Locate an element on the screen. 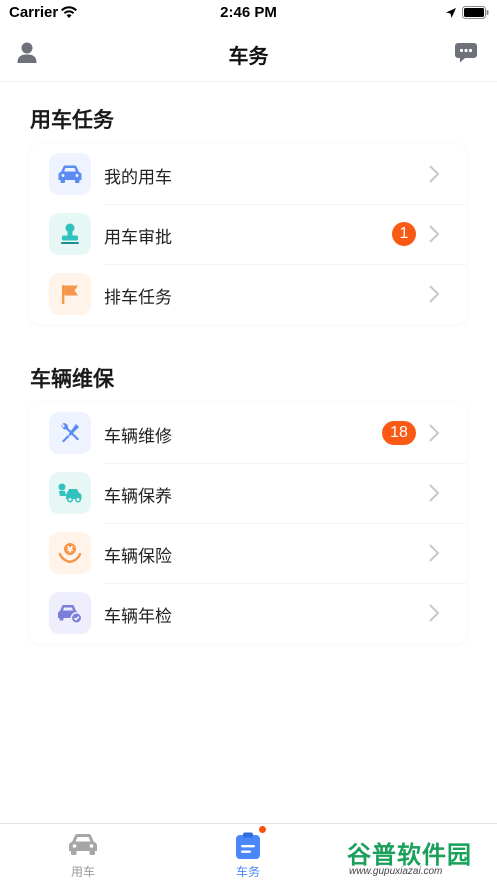 This screenshot has width=497, height=883. clipboard-icon is located at coordinates (248, 848).